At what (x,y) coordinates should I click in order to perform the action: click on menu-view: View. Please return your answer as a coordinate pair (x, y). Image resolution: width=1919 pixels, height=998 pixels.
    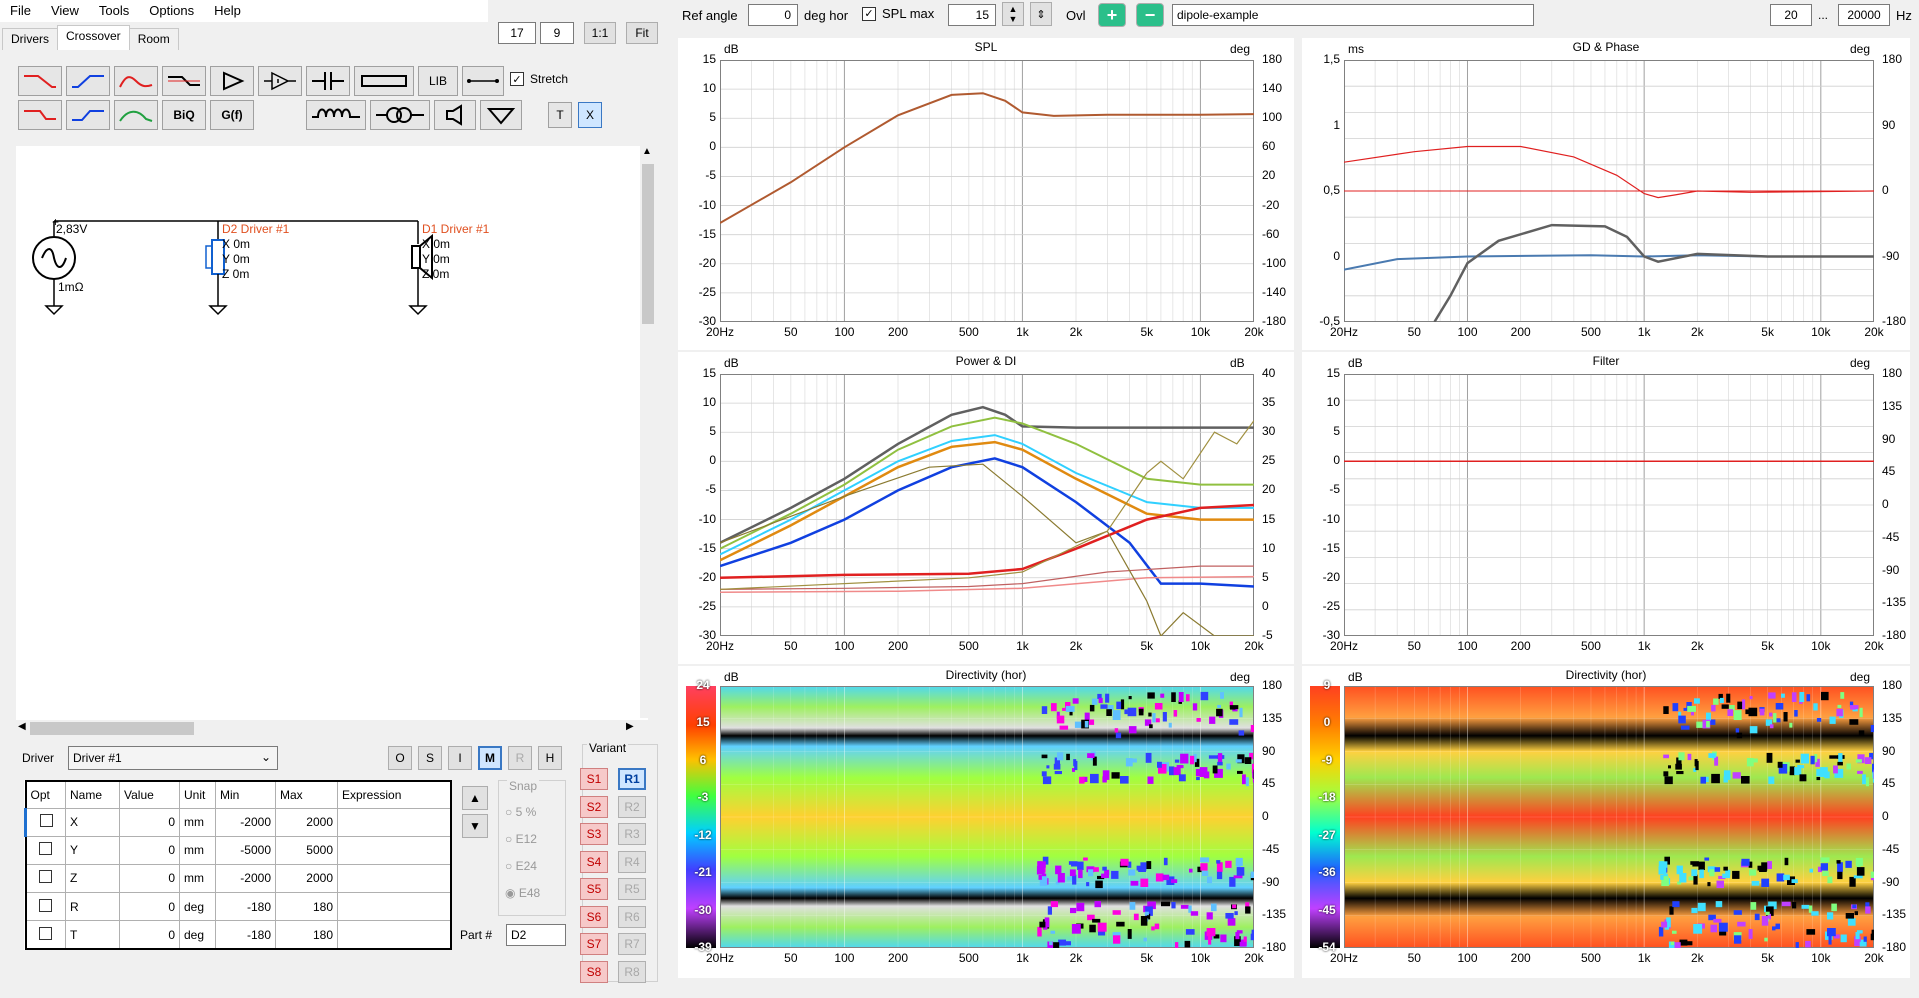
    Looking at the image, I should click on (65, 11).